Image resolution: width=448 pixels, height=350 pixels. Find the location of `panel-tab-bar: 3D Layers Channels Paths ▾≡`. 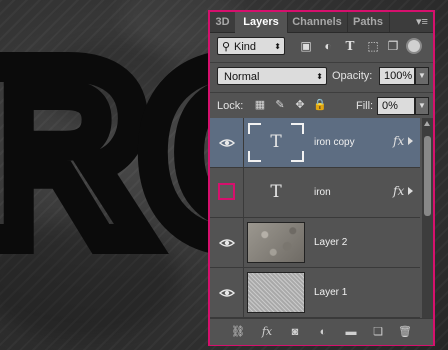

panel-tab-bar: 3D Layers Channels Paths ▾≡ is located at coordinates (321, 22).